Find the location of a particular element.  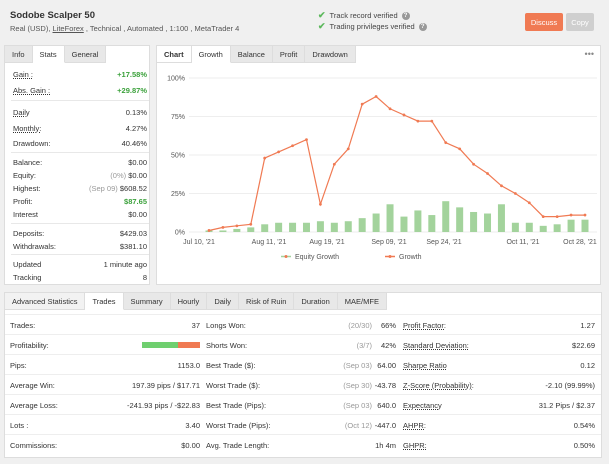

drawdown-label: Drawdown: is located at coordinates (32, 143).